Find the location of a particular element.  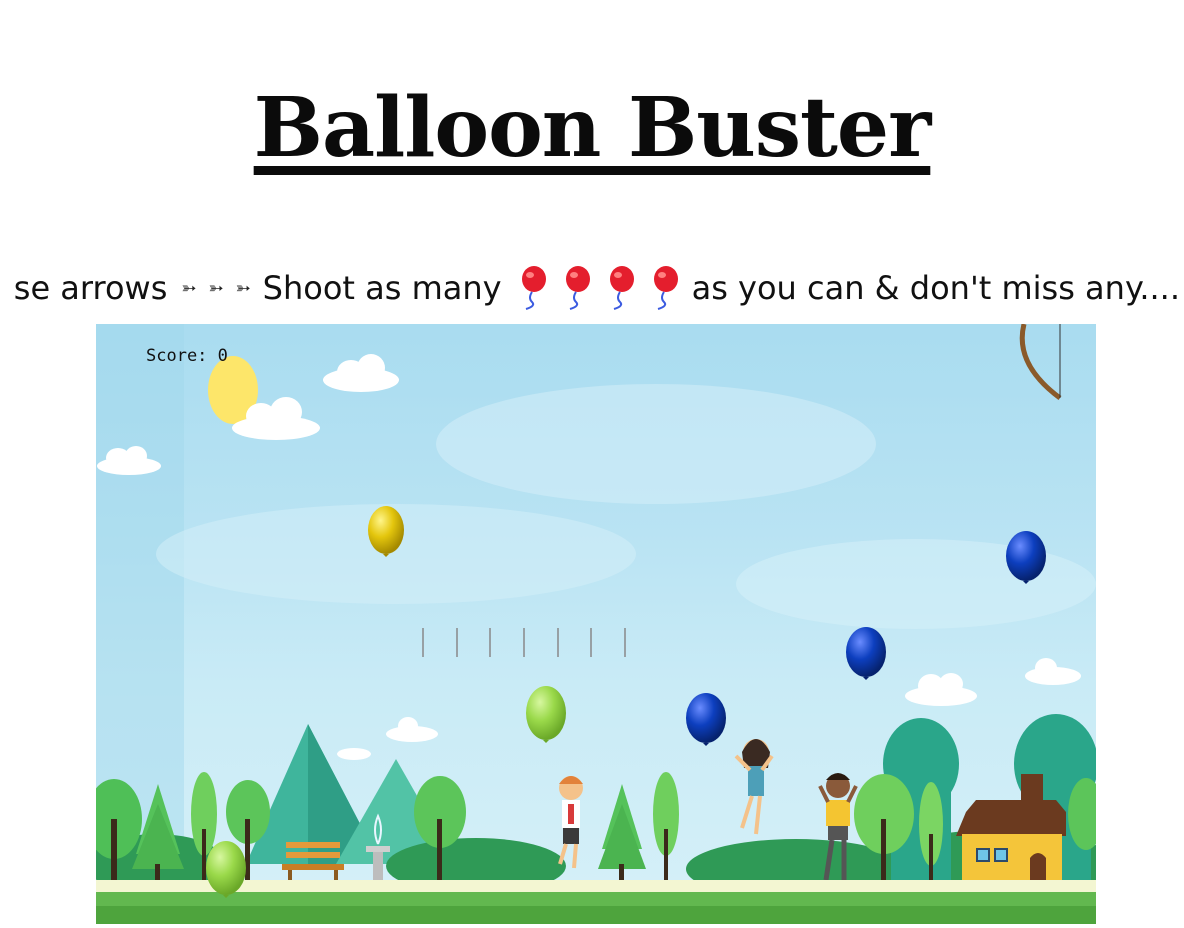

grass is located at coordinates (596, 899).